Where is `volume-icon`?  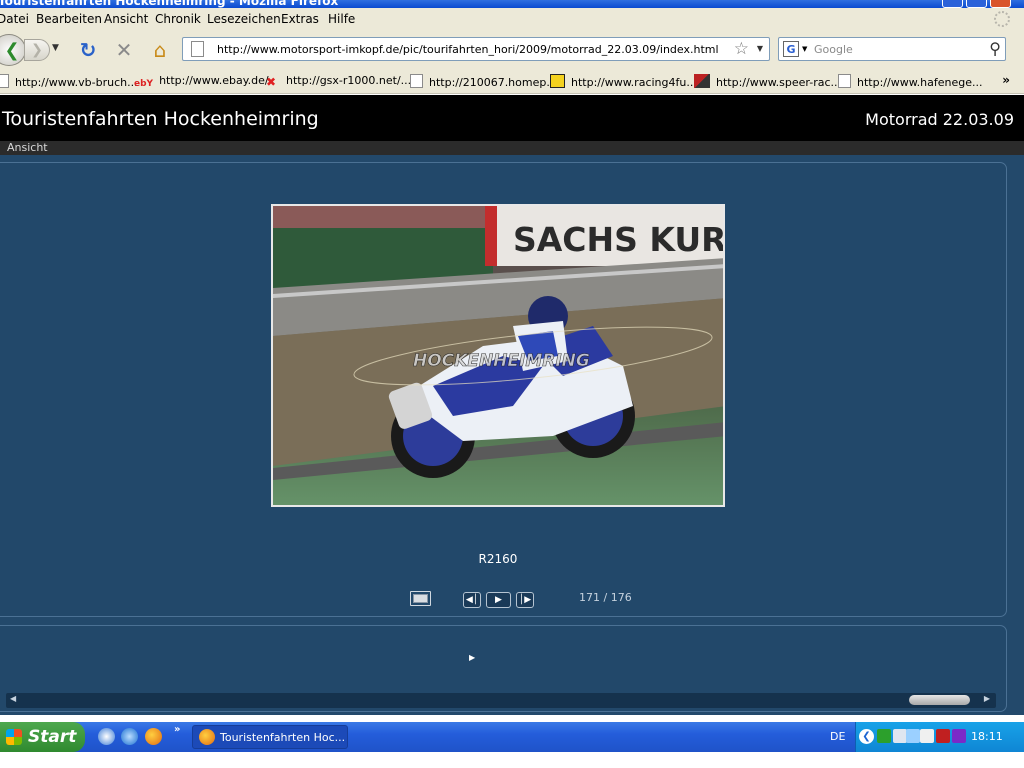
volume-icon is located at coordinates (913, 736).